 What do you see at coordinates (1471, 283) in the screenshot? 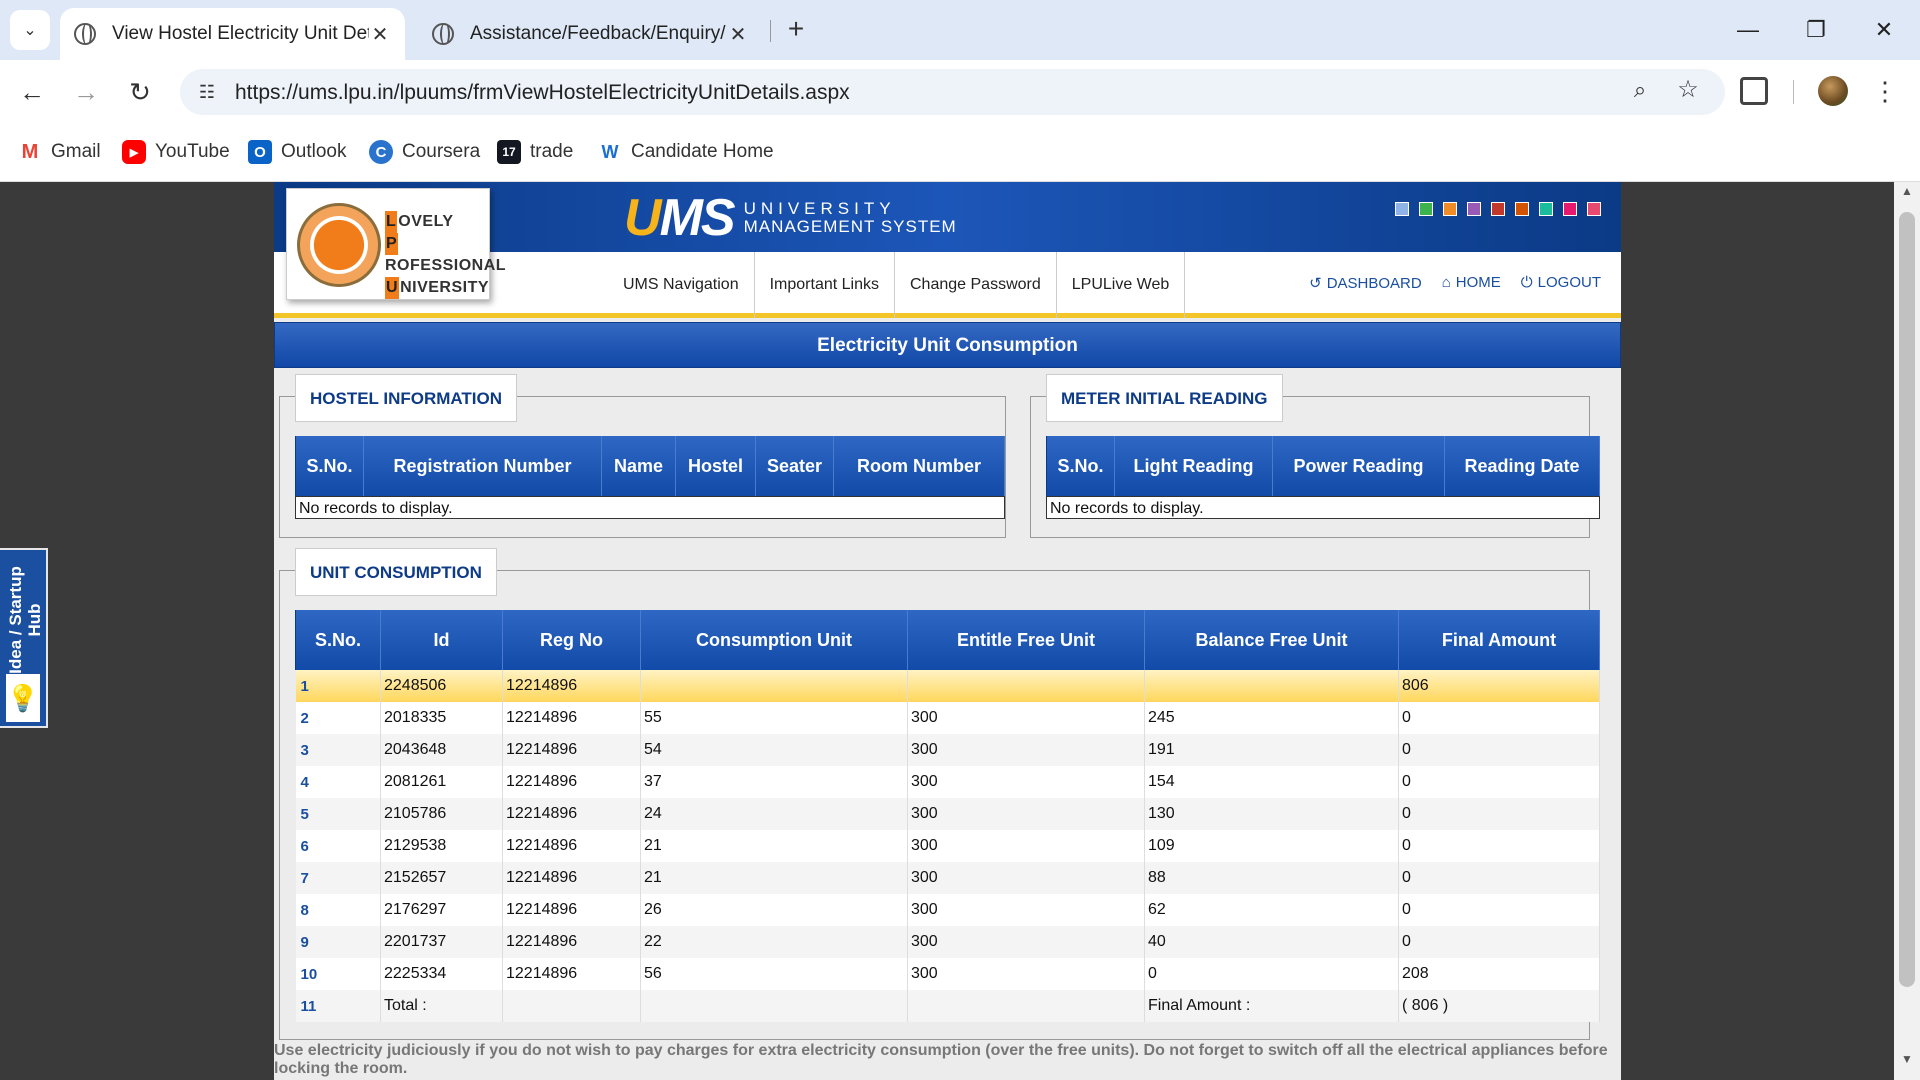
I see `home-link: ⌂ HOME` at bounding box center [1471, 283].